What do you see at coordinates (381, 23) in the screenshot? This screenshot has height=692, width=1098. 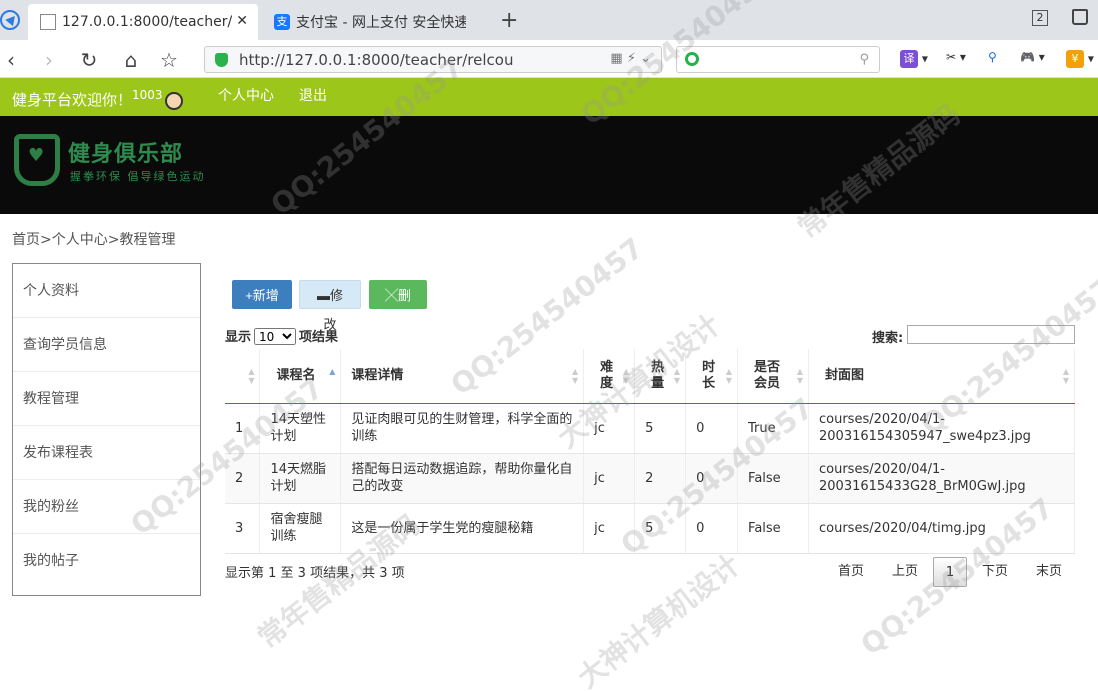 I see `tab-title: 支付宝 - 网上支付 安全快速` at bounding box center [381, 23].